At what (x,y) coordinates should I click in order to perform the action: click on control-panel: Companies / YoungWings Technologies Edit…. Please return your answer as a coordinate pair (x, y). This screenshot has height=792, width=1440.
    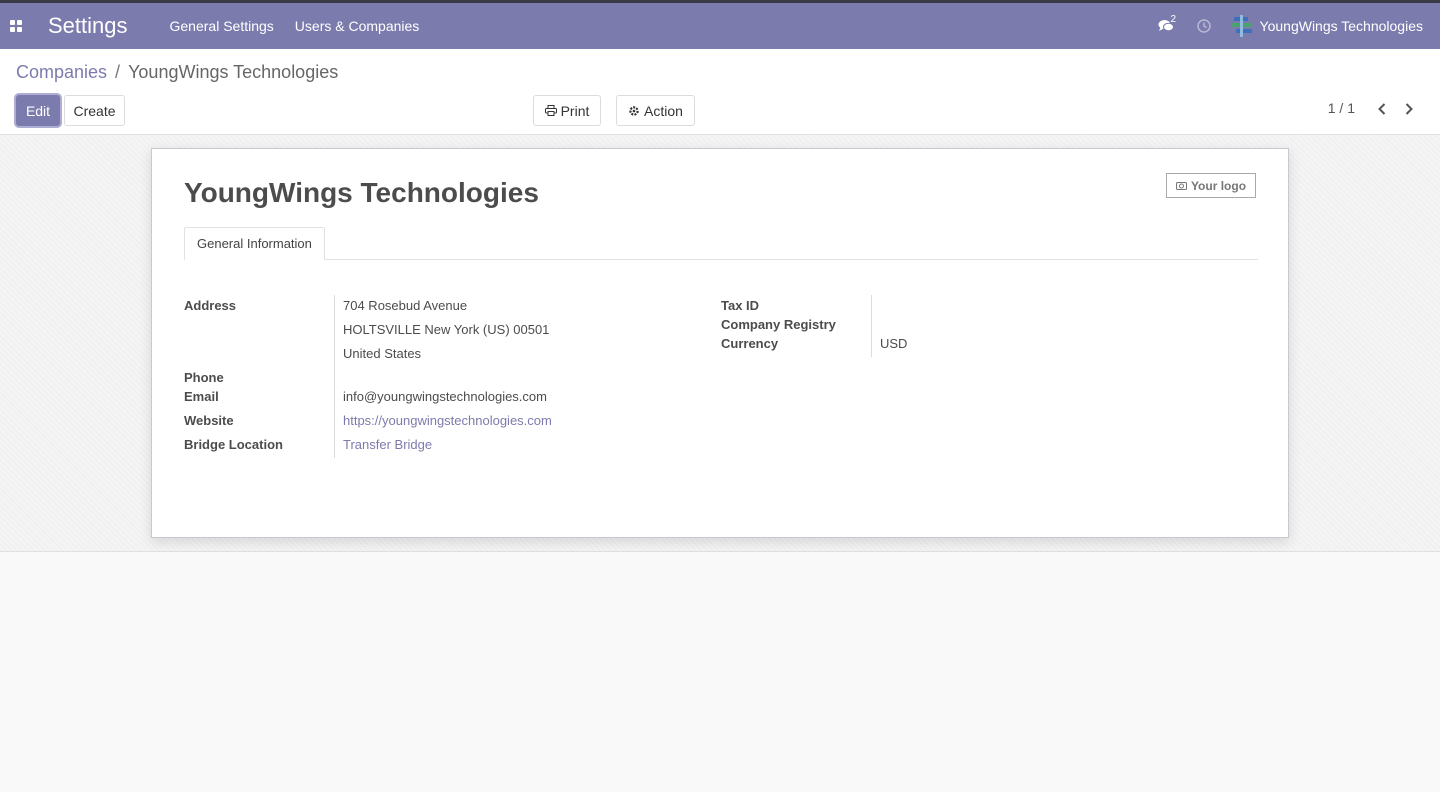
    Looking at the image, I should click on (720, 92).